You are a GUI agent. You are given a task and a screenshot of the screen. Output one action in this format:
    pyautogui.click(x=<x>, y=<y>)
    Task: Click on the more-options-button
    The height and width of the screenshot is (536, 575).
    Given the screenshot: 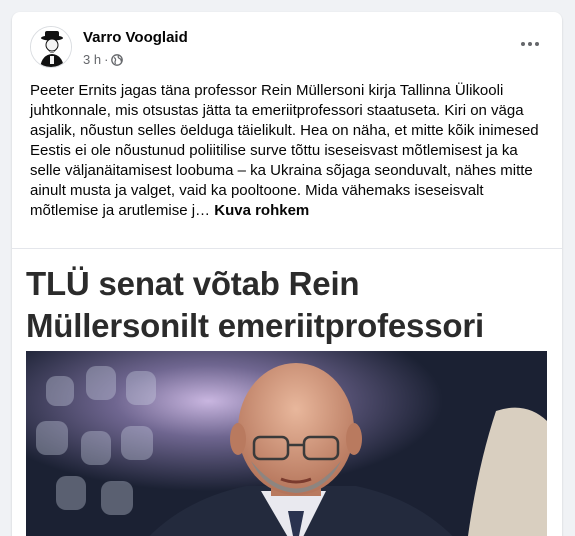 What is the action you would take?
    pyautogui.click(x=530, y=44)
    